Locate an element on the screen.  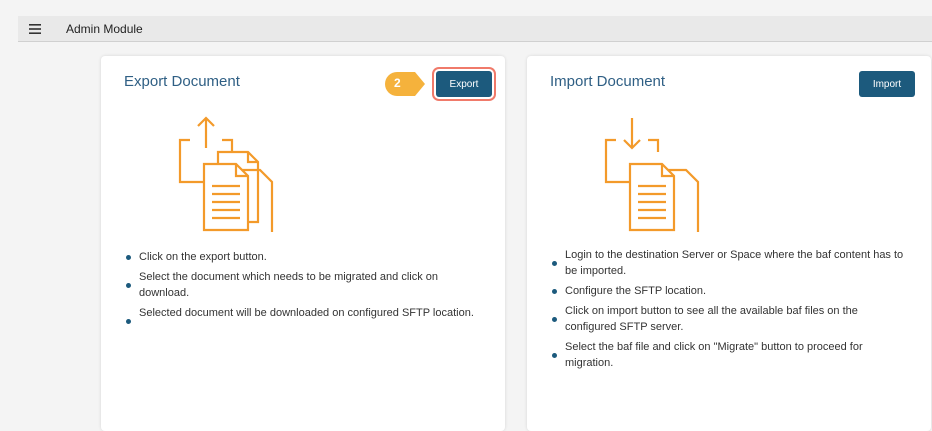
list-item: Configure the SFTP location. is located at coordinates (729, 291).